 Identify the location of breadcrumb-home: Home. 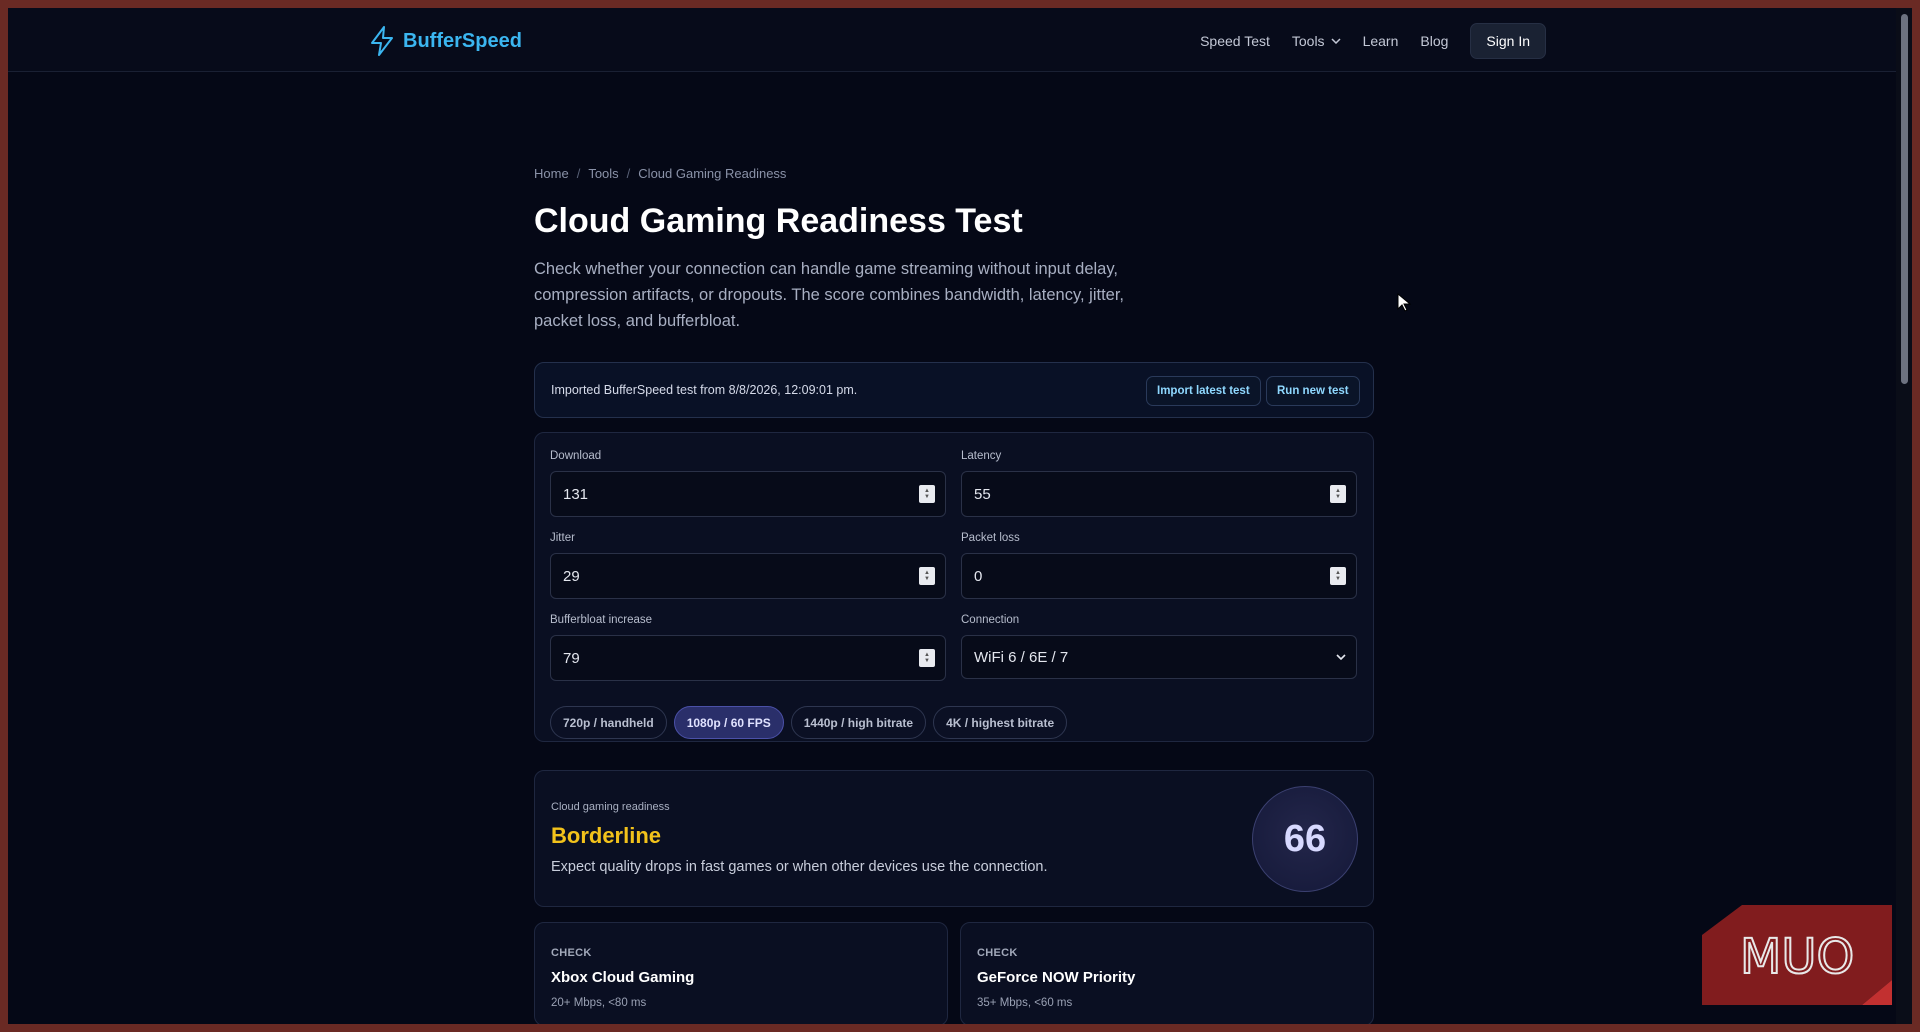
(551, 173).